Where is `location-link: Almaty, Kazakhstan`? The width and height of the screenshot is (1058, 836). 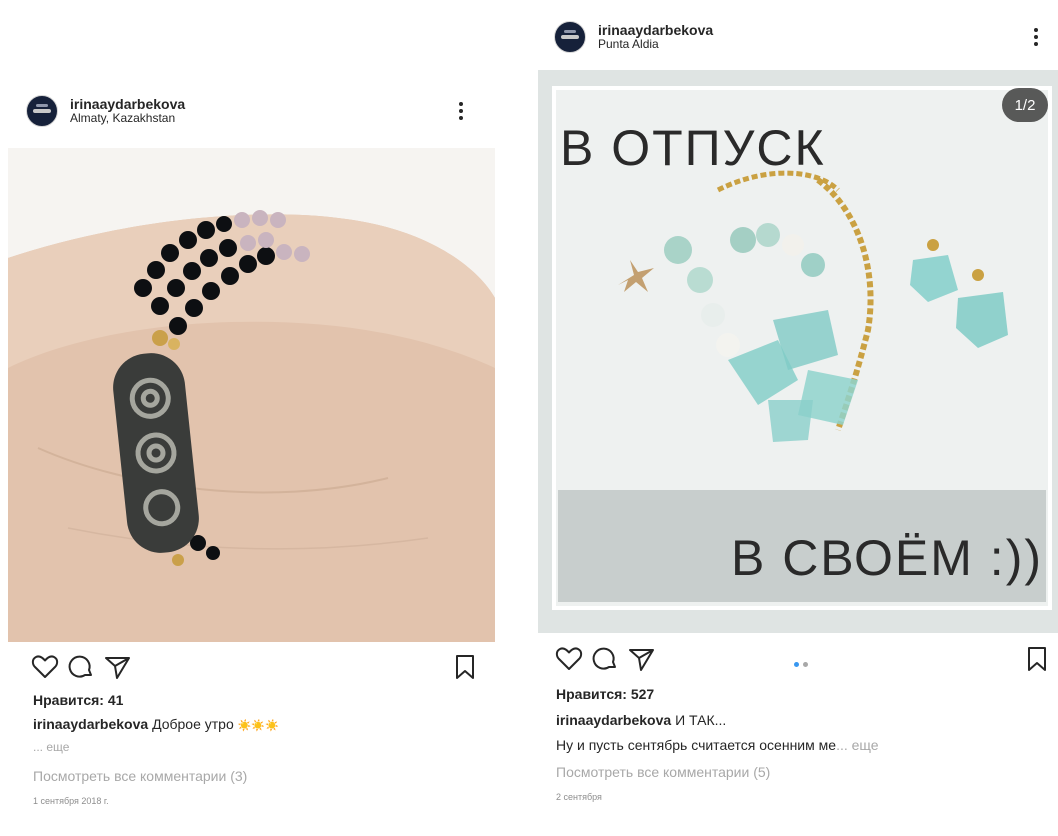
location-link: Almaty, Kazakhstan is located at coordinates (127, 118).